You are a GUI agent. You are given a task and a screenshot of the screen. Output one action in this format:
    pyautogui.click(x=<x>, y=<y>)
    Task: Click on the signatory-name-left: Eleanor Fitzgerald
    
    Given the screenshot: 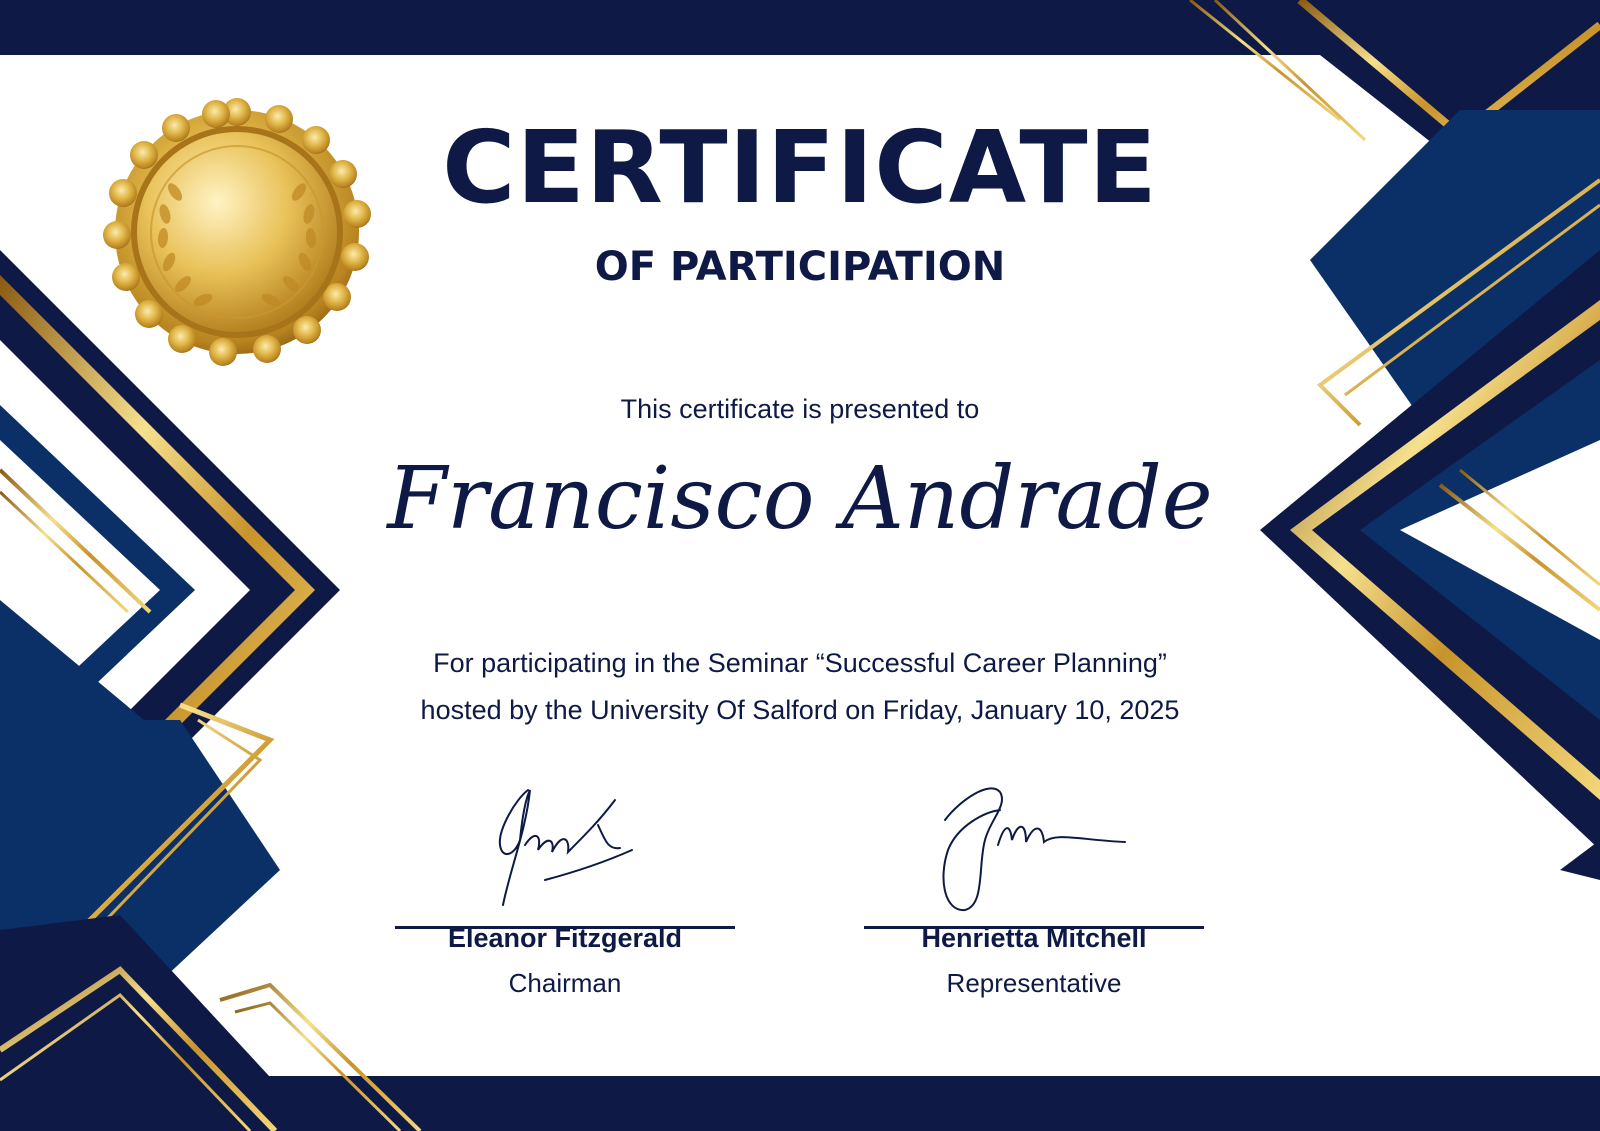 What is the action you would take?
    pyautogui.click(x=565, y=938)
    